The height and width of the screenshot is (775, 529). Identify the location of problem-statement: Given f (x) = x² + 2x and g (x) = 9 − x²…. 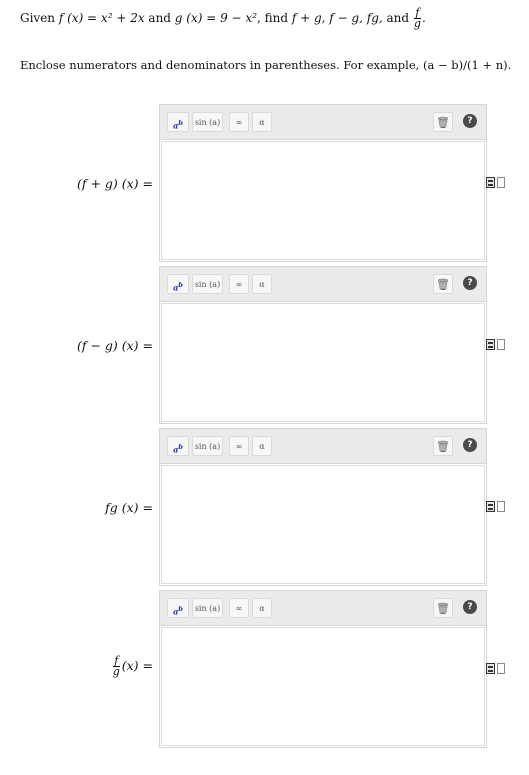
(223, 18).